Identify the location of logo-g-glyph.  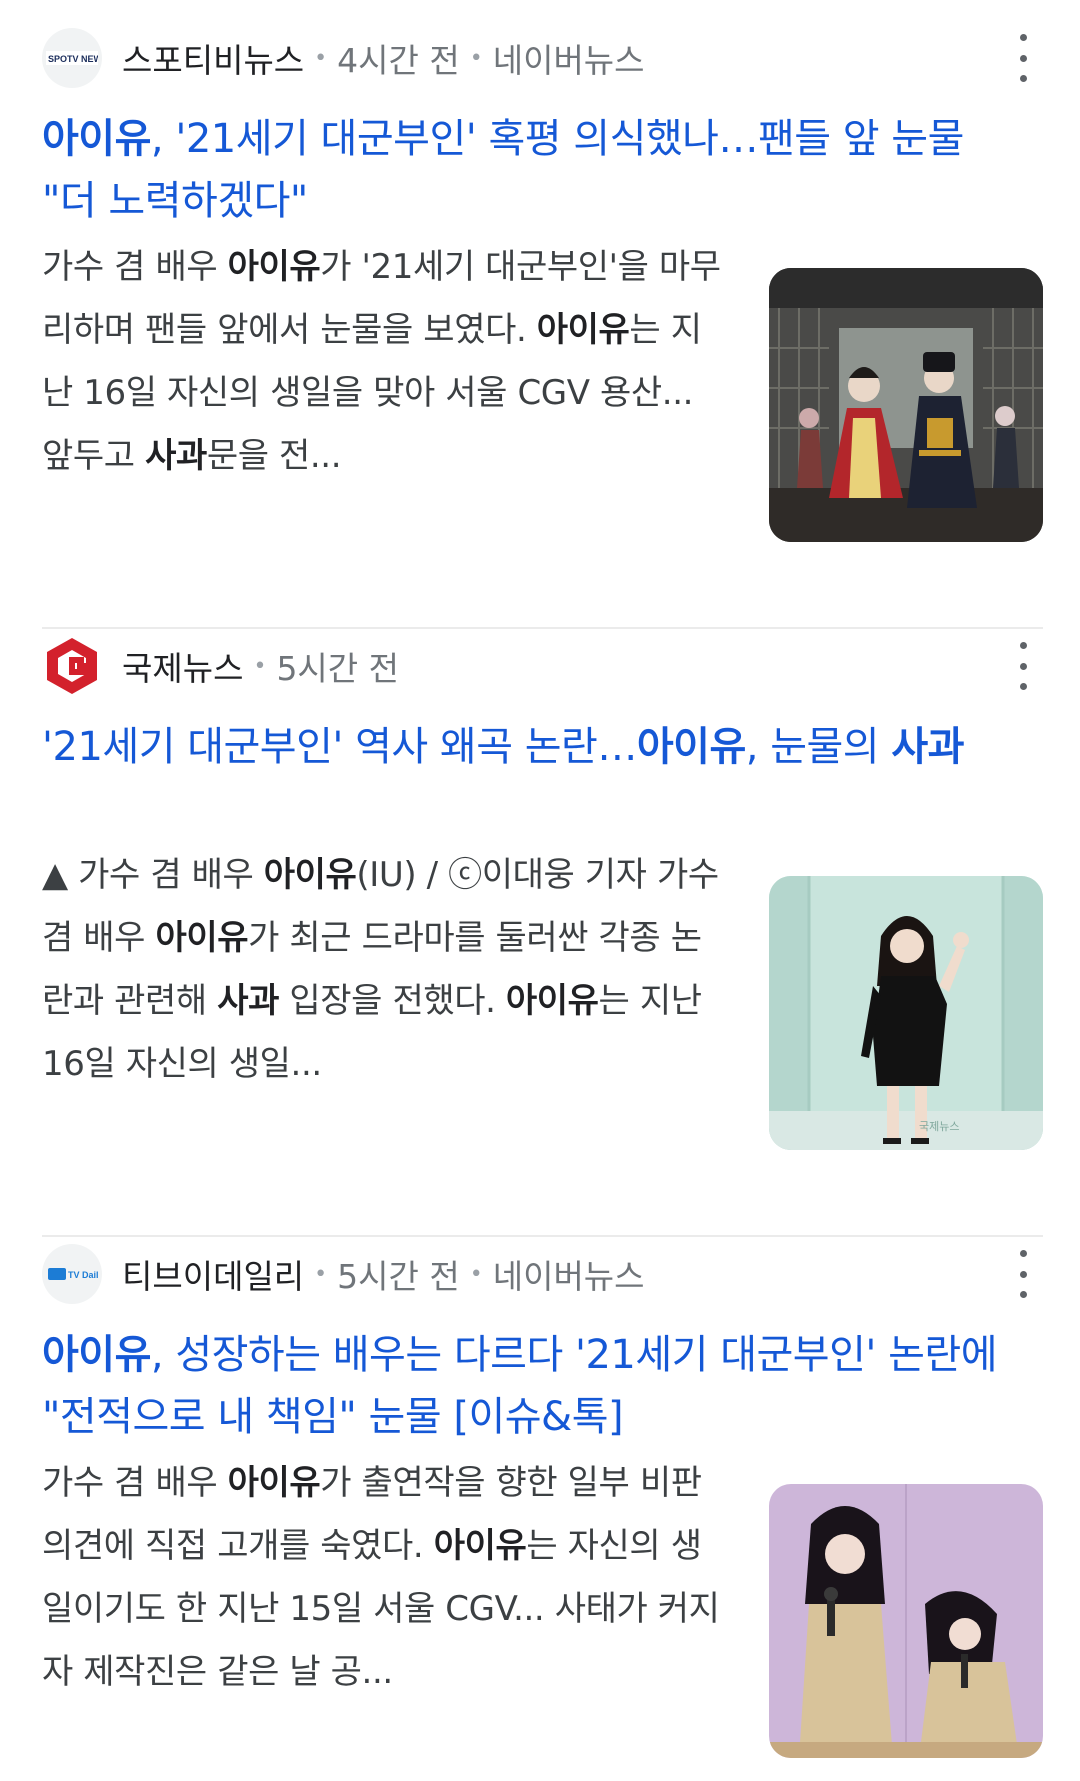
(78, 666).